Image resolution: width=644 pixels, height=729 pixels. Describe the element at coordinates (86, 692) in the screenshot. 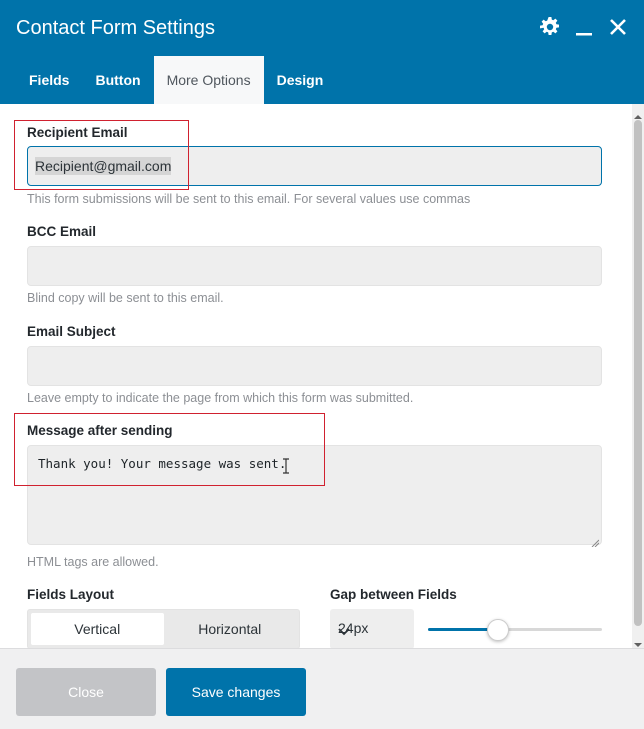

I see `close-button: Close` at that location.